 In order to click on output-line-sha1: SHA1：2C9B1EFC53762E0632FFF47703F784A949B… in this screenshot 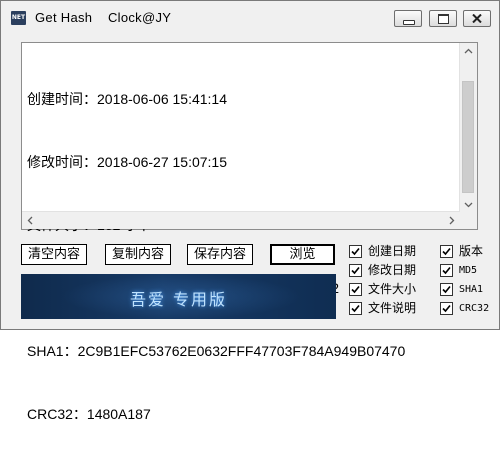, I will do `click(216, 351)`.